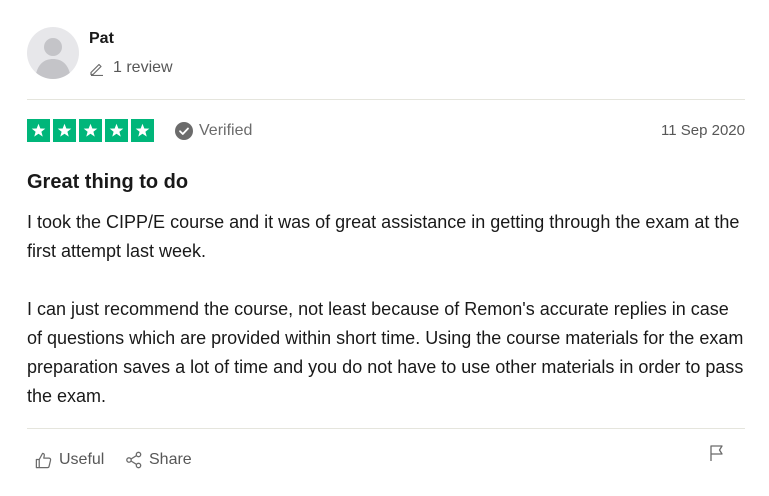 The width and height of the screenshot is (769, 496). What do you see at coordinates (703, 130) in the screenshot?
I see `review-date: 11 Sep 2020` at bounding box center [703, 130].